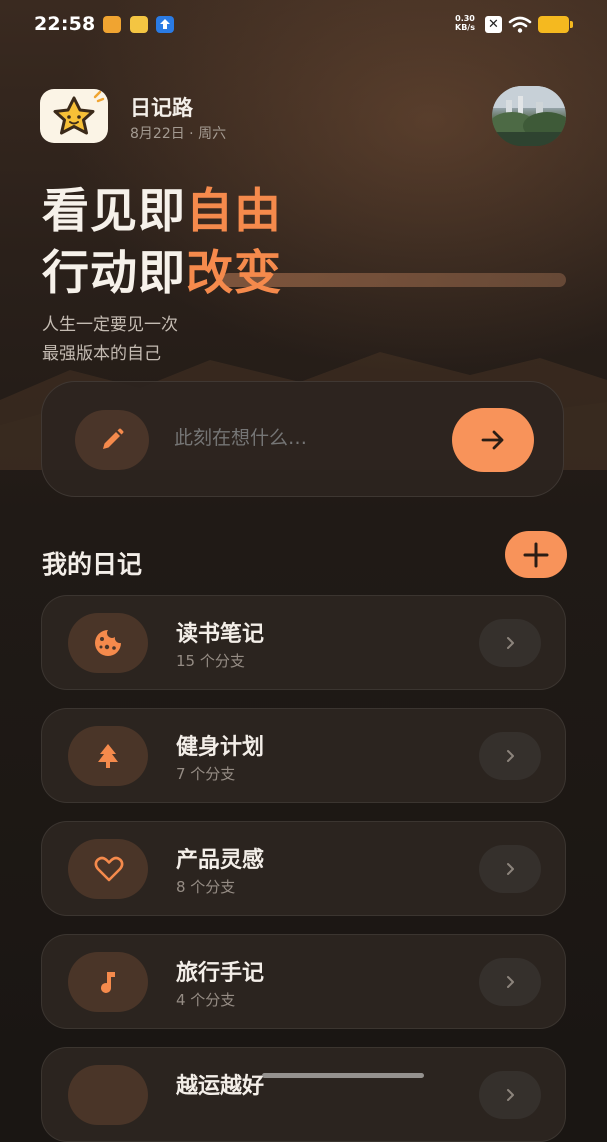 The image size is (607, 1142). What do you see at coordinates (234, 273) in the screenshot?
I see `hero-line-2-accent: 改变` at bounding box center [234, 273].